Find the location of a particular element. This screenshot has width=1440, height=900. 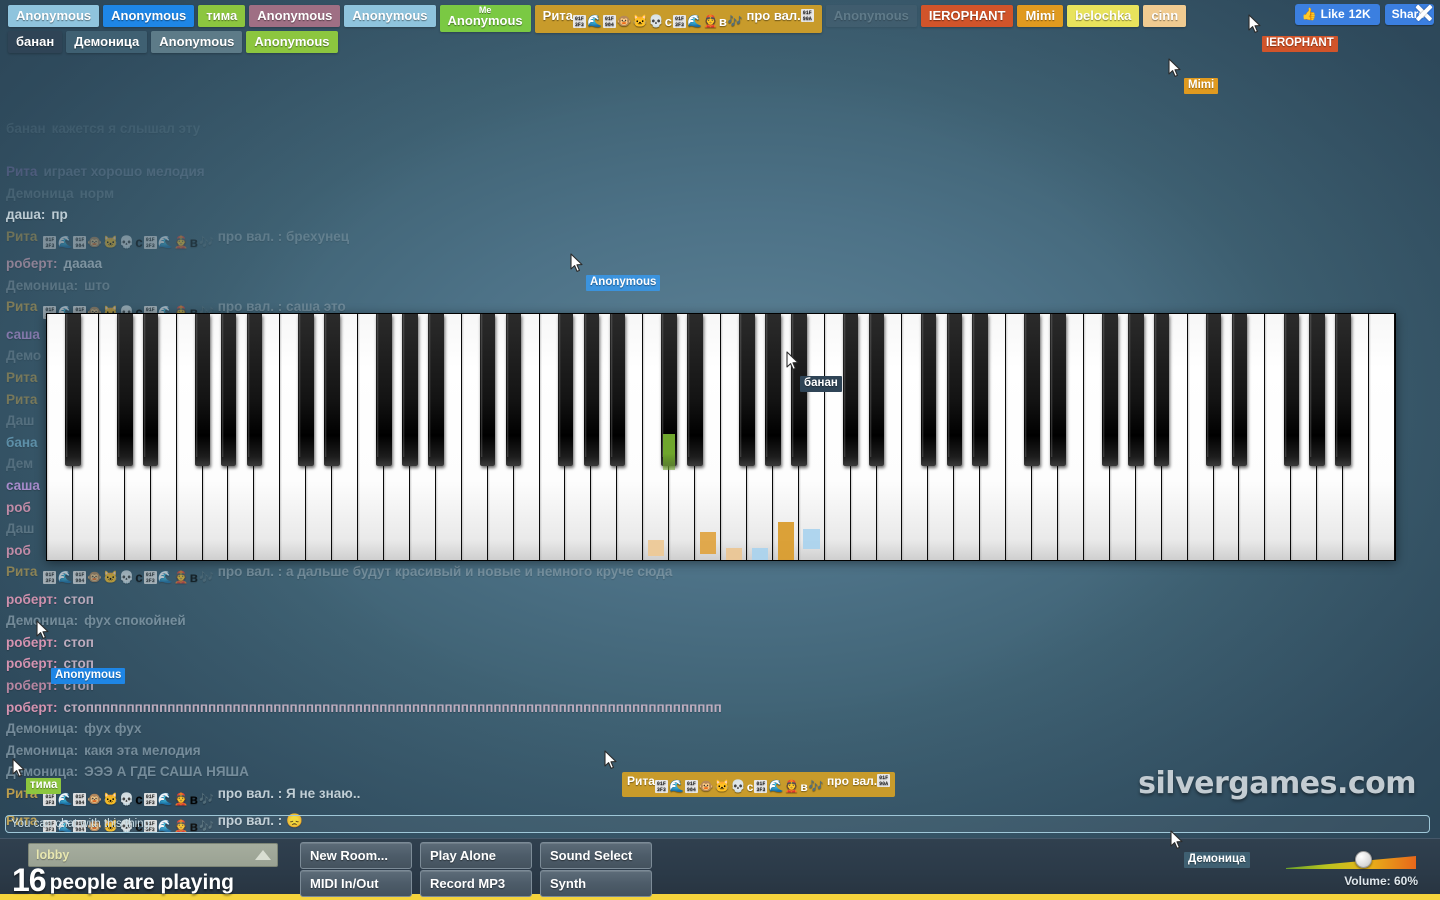

player-nametag: IEROPHANT is located at coordinates (967, 16).